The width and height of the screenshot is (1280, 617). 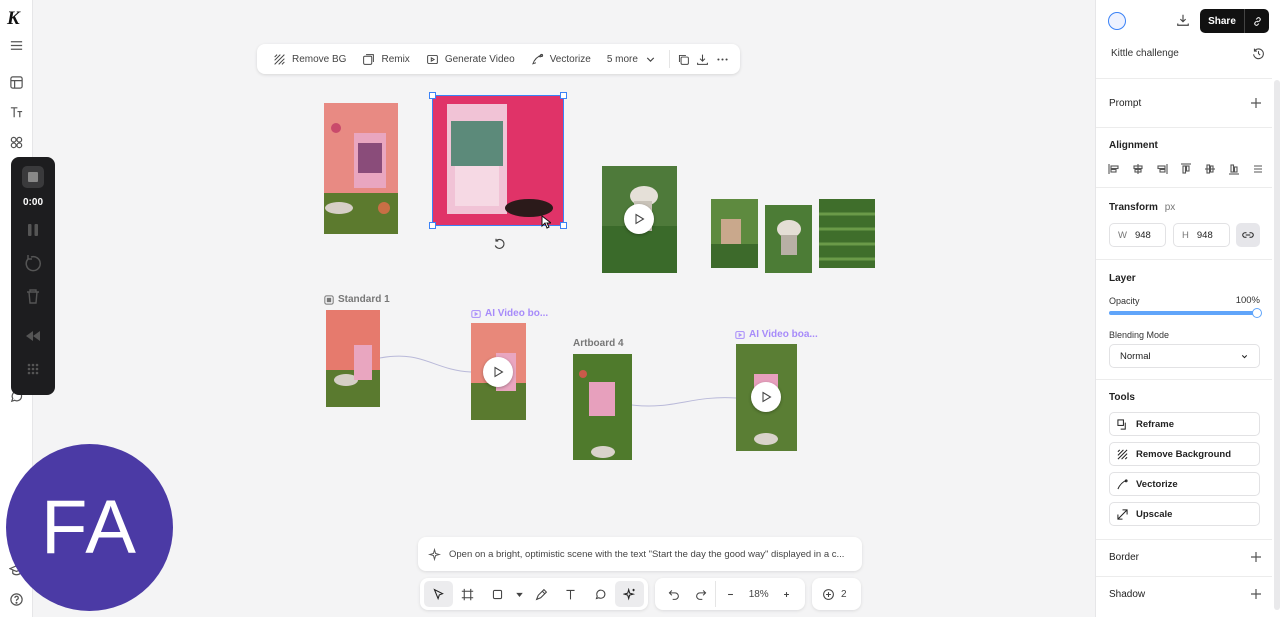 What do you see at coordinates (1184, 514) in the screenshot?
I see `upscale-button: Upscale` at bounding box center [1184, 514].